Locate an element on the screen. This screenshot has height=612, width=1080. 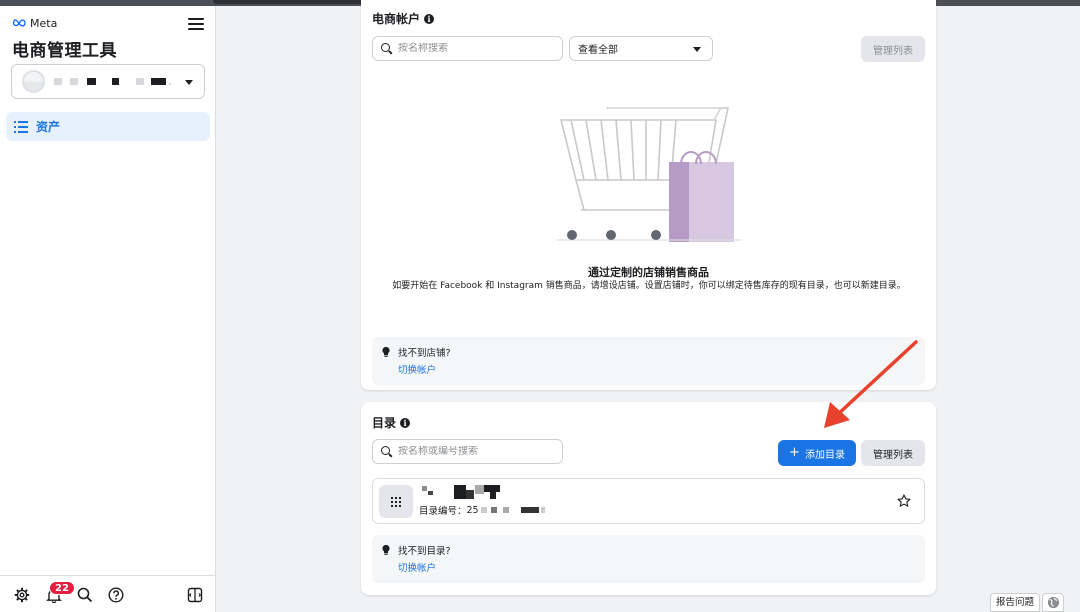
app-title: 电商管理工具 is located at coordinates (64, 51).